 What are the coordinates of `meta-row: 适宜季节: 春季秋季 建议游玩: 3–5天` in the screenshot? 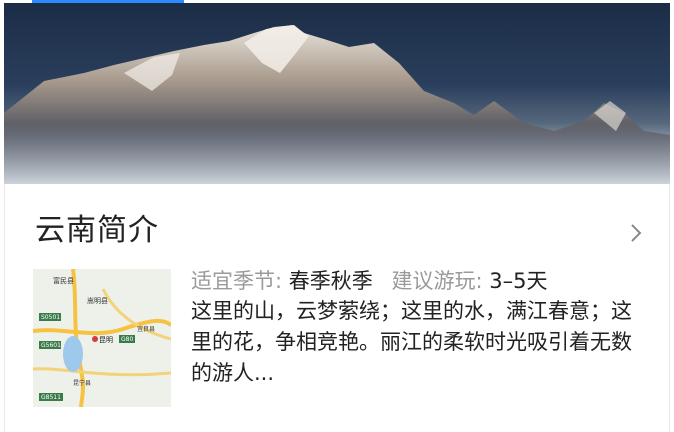 It's located at (375, 281).